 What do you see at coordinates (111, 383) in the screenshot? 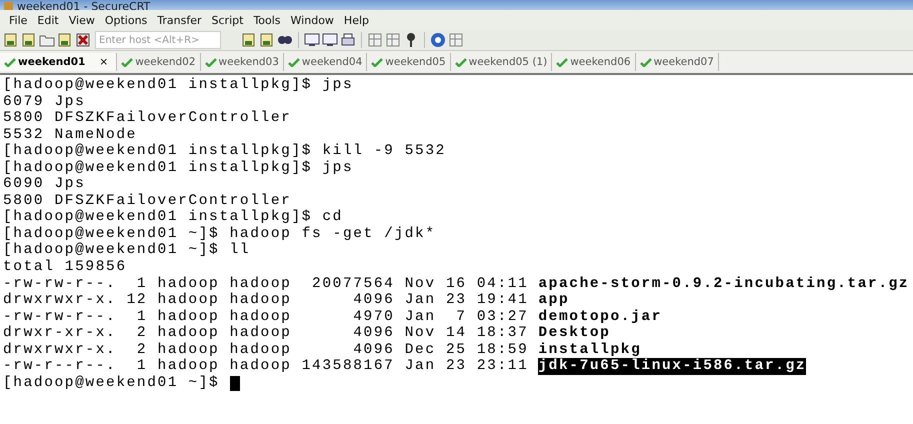
I see `terminal-prompt: [hadoop@weekend01 ~]$` at bounding box center [111, 383].